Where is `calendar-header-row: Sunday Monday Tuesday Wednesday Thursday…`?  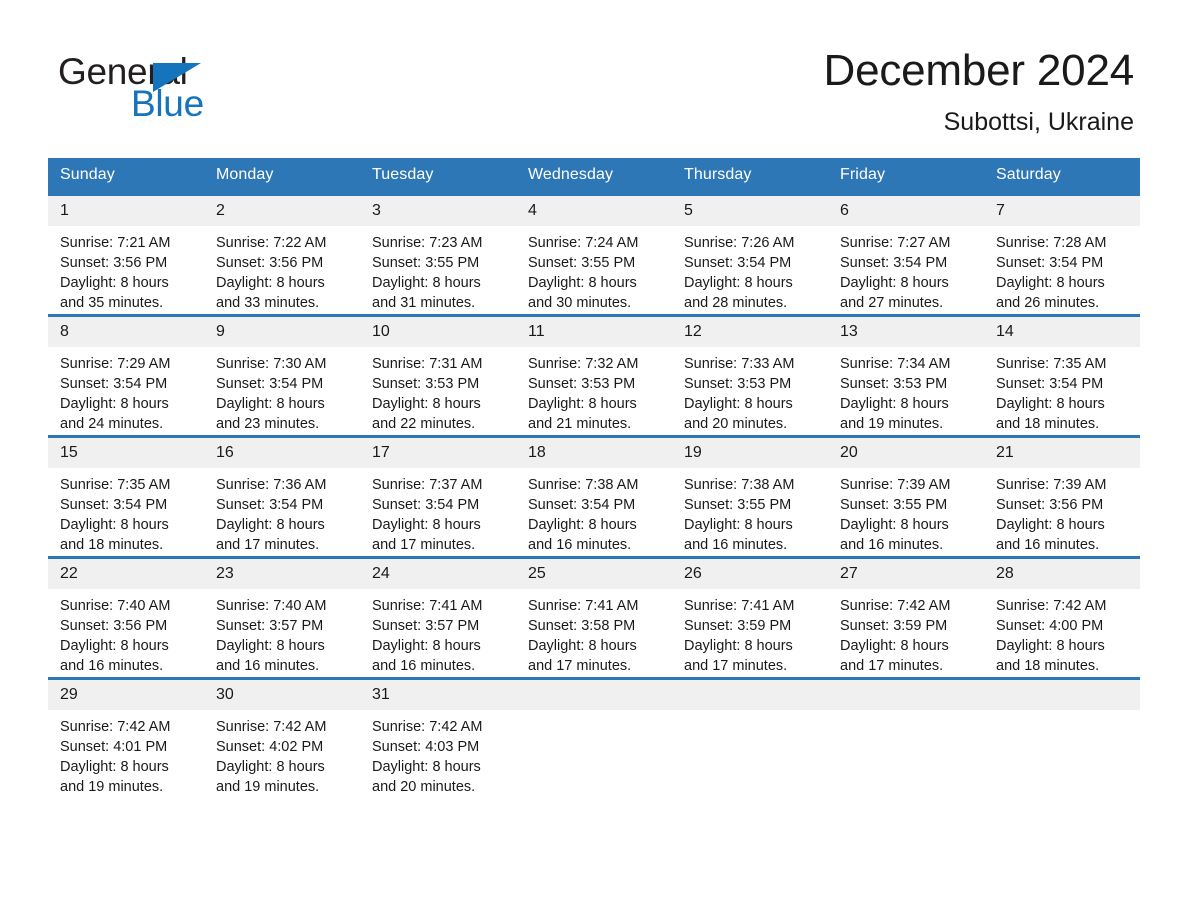 calendar-header-row: Sunday Monday Tuesday Wednesday Thursday… is located at coordinates (594, 176).